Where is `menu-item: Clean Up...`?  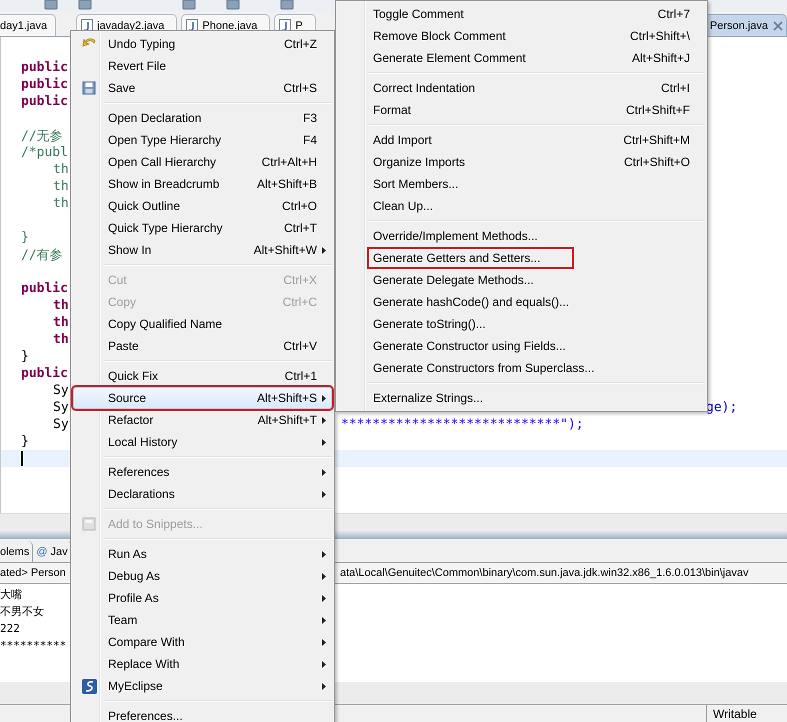 menu-item: Clean Up... is located at coordinates (521, 206).